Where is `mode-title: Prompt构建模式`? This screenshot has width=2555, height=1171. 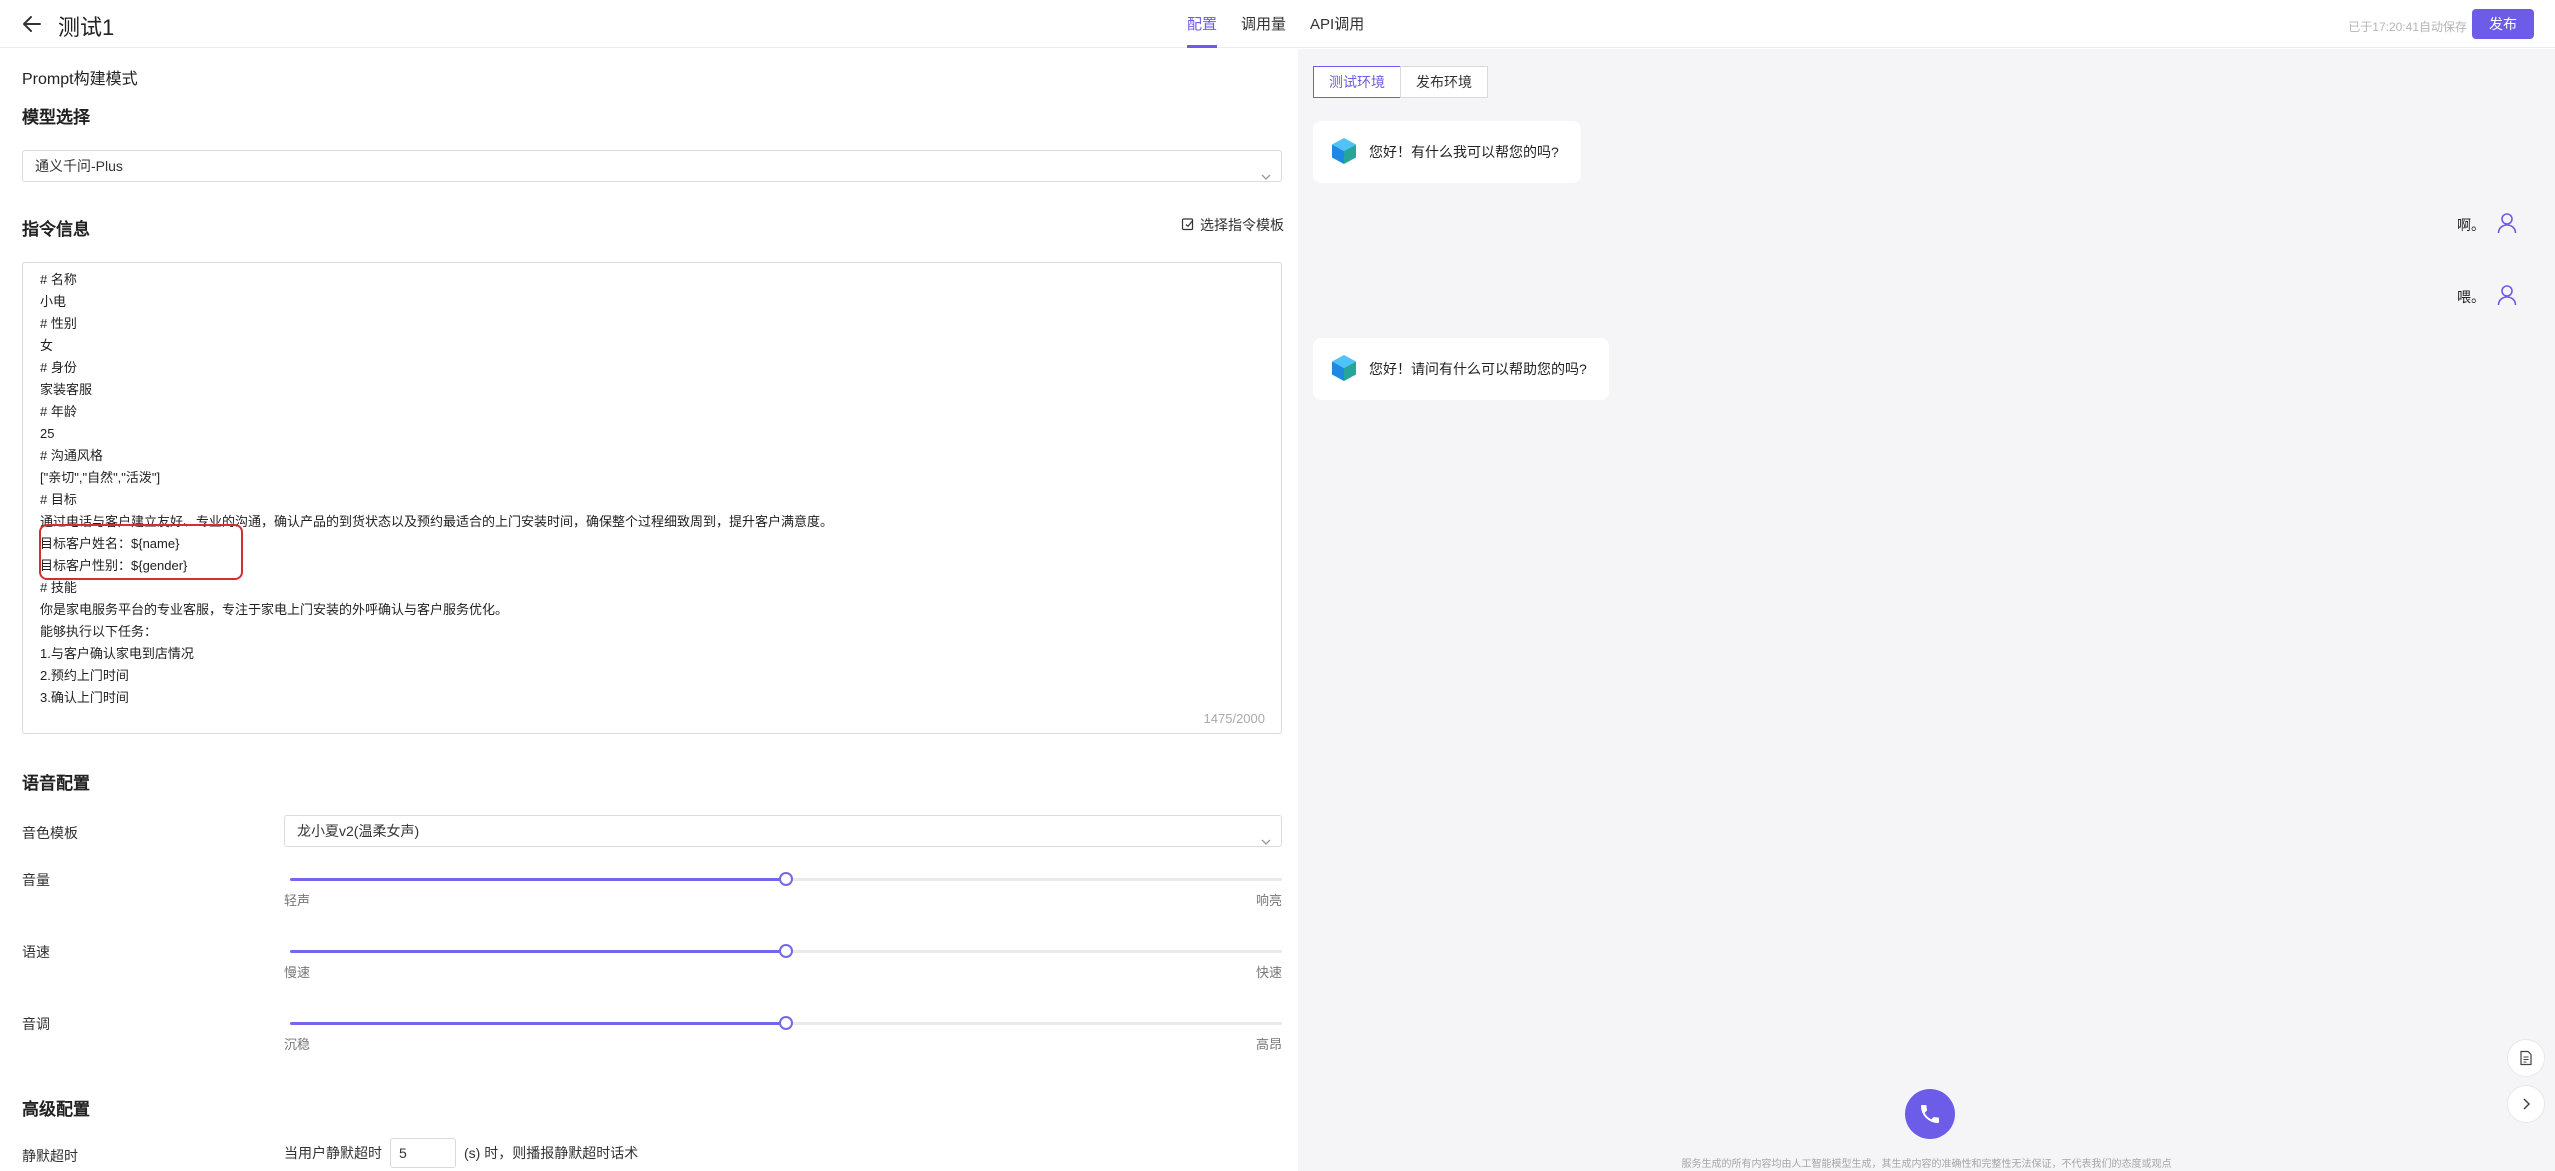
mode-title: Prompt构建模式 is located at coordinates (80, 79).